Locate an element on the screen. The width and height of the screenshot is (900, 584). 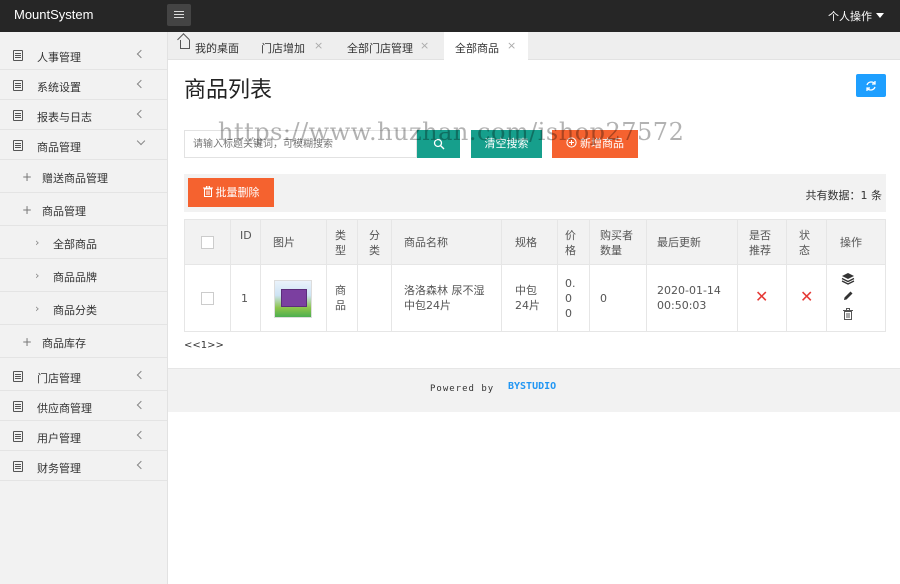
sidebar-item-label: 人事管理 is located at coordinates (59, 57).